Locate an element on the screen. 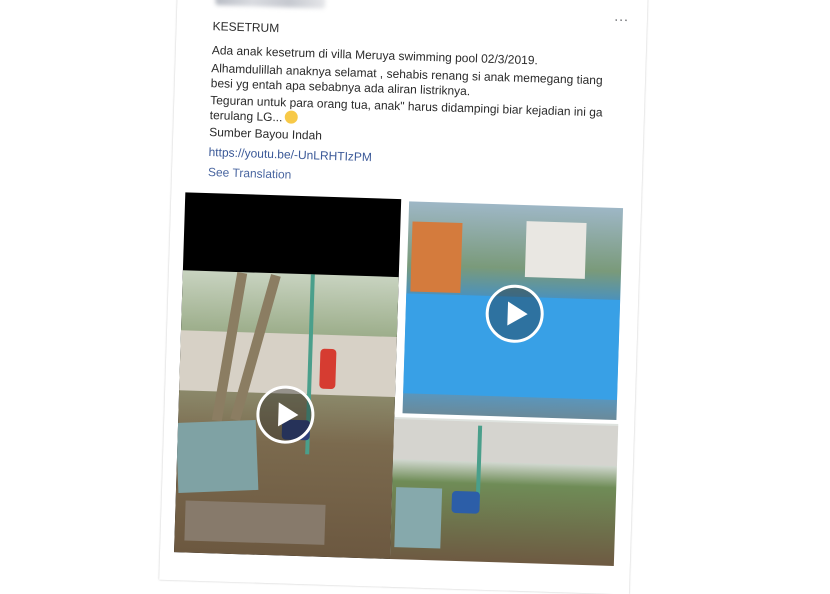 This screenshot has width=830, height=594. child-on-ground is located at coordinates (466, 502).